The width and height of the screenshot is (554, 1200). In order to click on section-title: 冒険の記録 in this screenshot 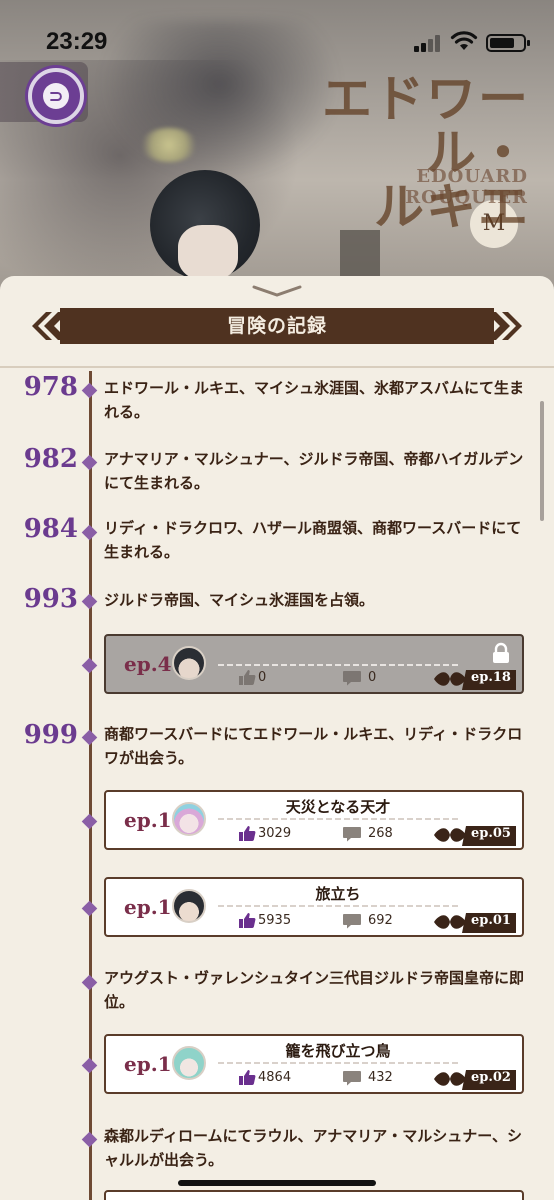, I will do `click(276, 326)`.